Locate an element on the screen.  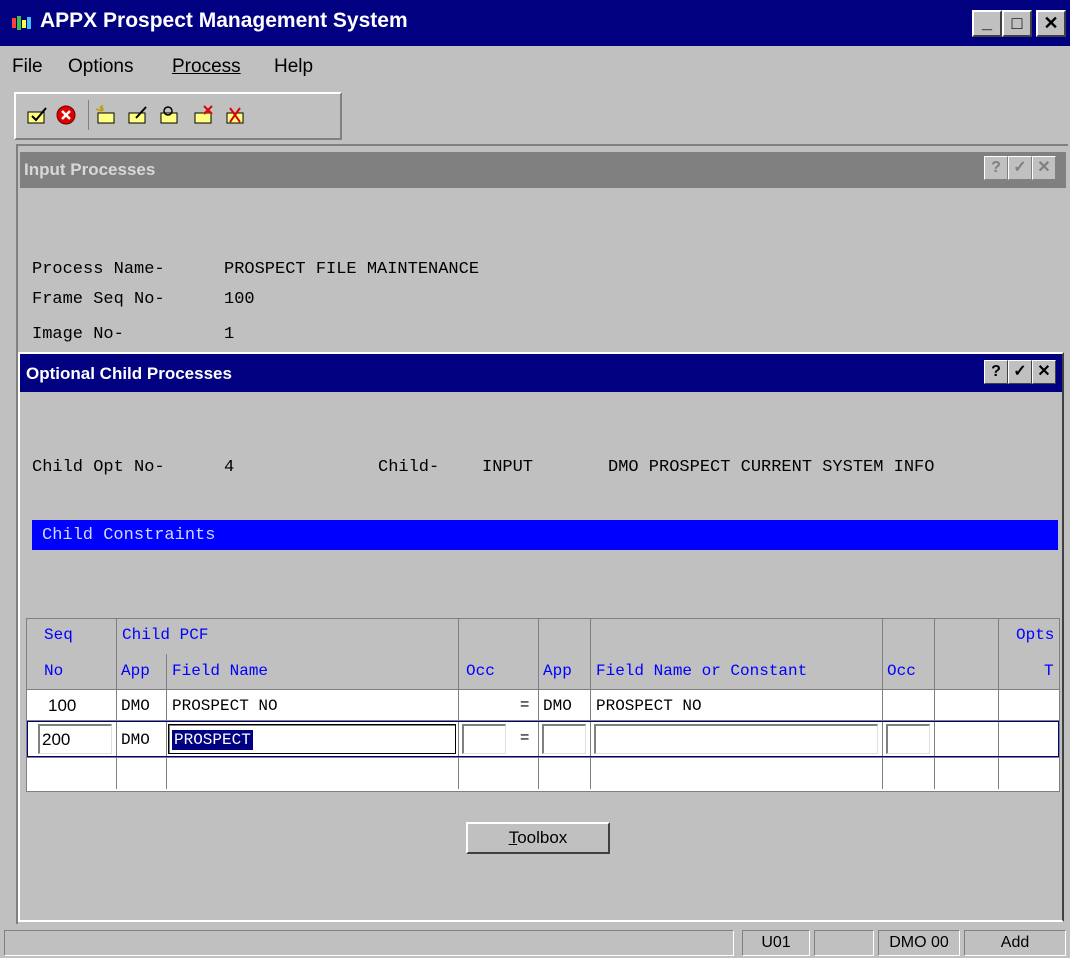
status-message is located at coordinates (369, 943).